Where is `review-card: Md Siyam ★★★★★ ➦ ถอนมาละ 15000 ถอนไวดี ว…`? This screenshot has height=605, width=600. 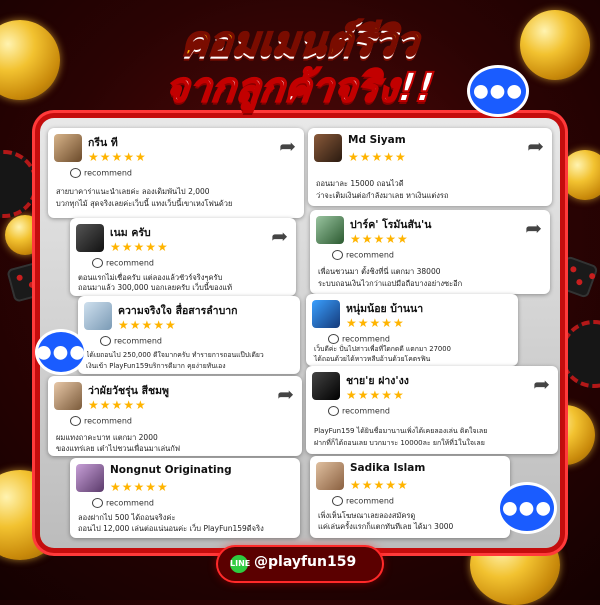 review-card: Md Siyam ★★★★★ ➦ ถอนมาละ 15000 ถอนไวดี ว… is located at coordinates (430, 167).